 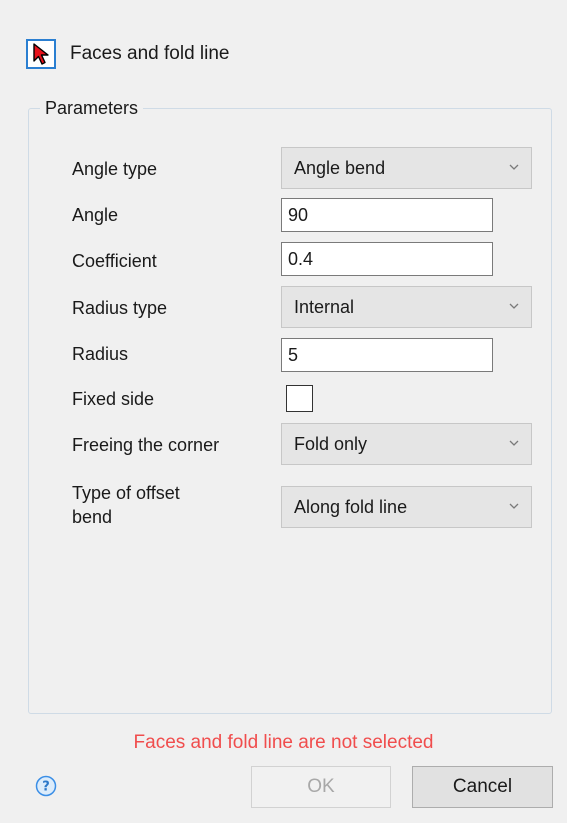 What do you see at coordinates (324, 306) in the screenshot?
I see `radius-type-value: Internal` at bounding box center [324, 306].